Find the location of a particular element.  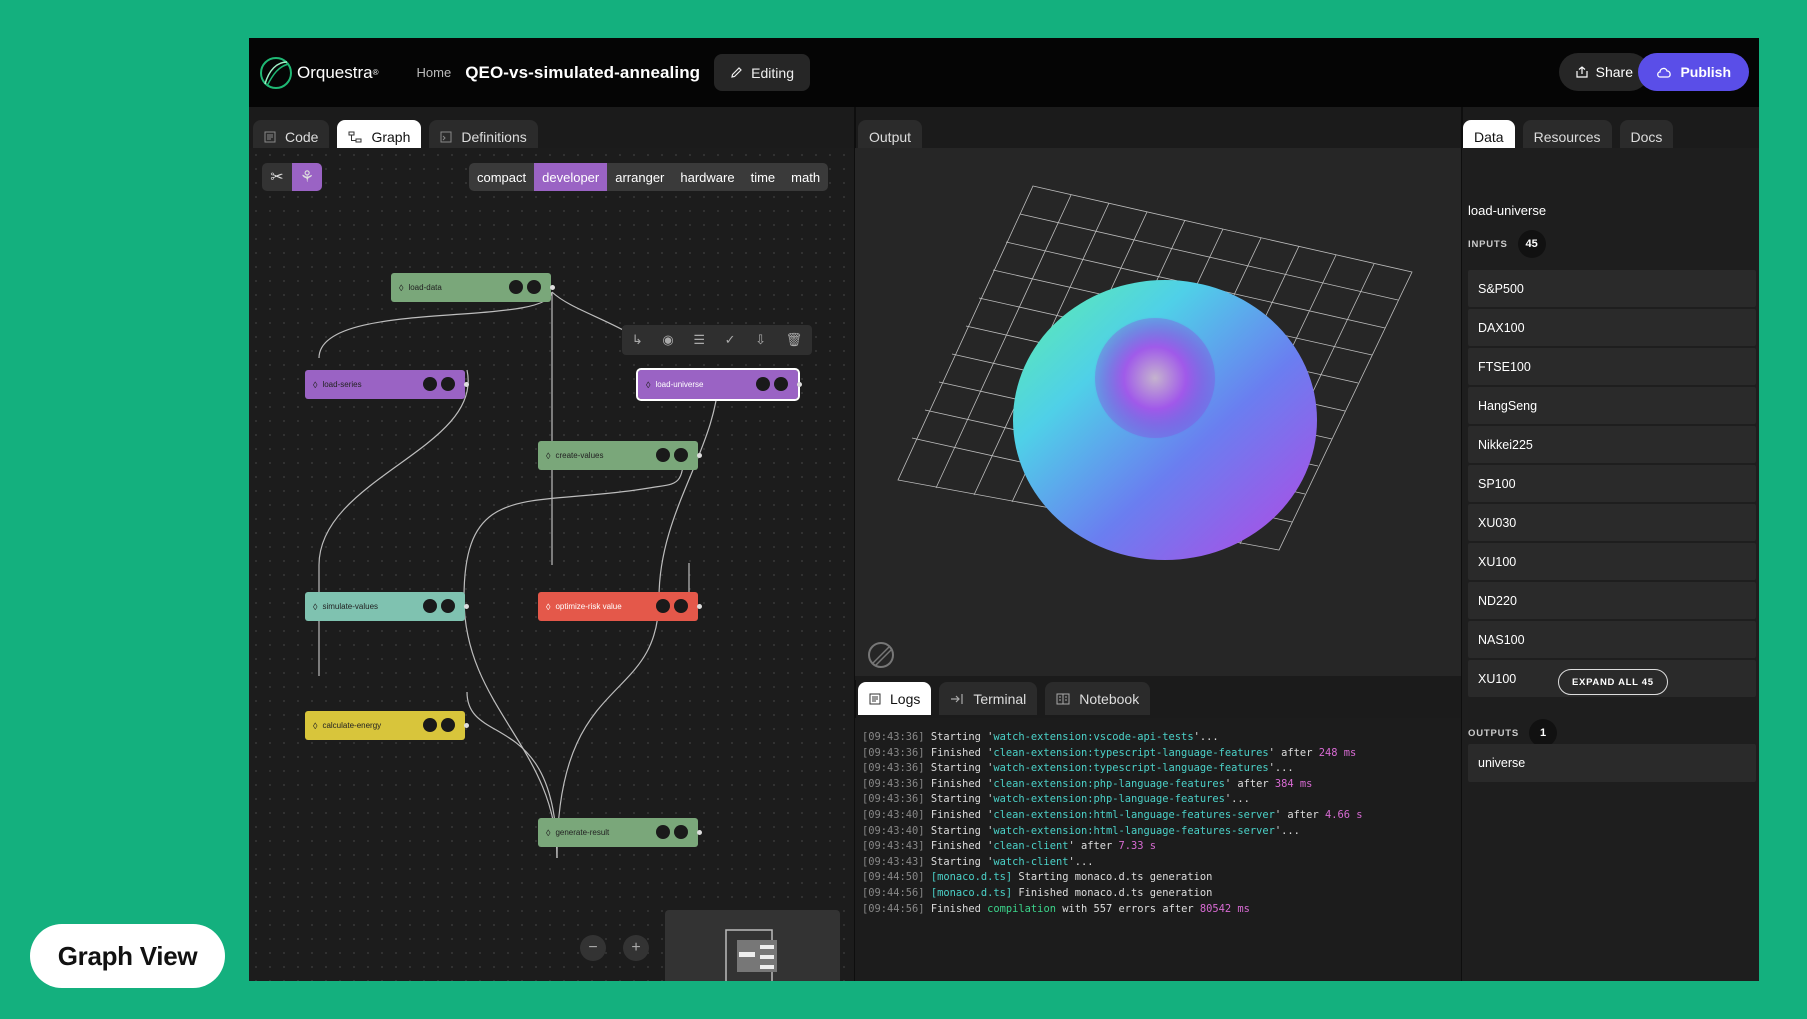

tab-resources-label: Resources is located at coordinates (1567, 136).